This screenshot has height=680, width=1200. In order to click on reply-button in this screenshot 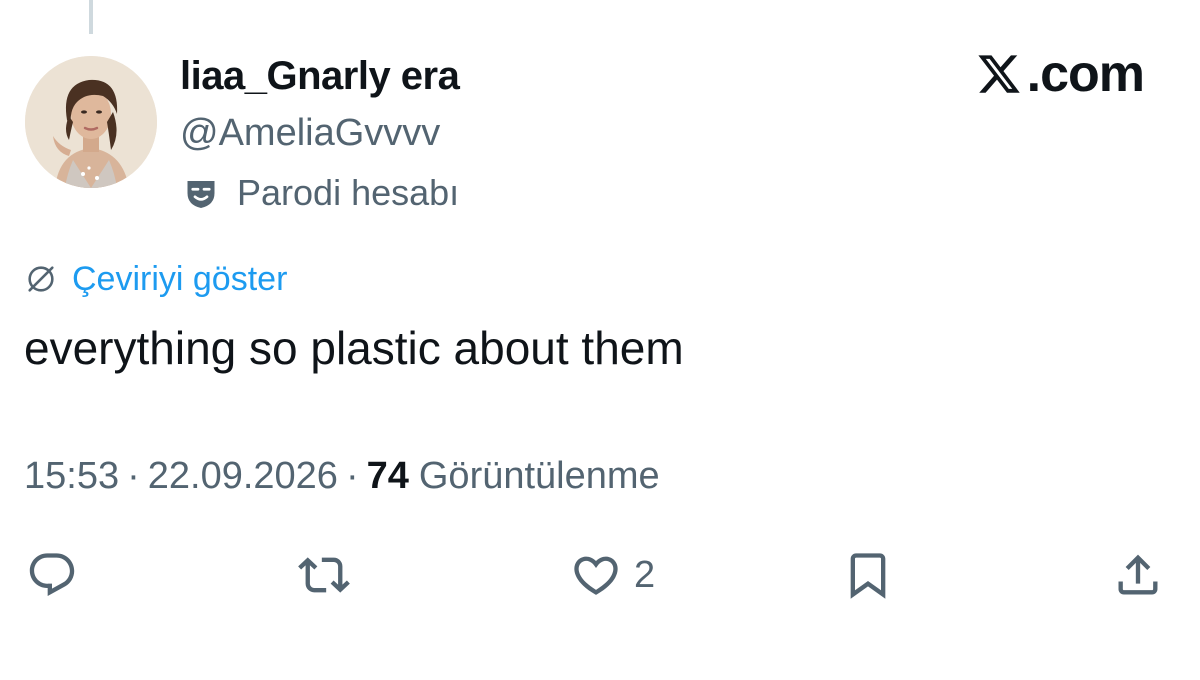, I will do `click(52, 575)`.